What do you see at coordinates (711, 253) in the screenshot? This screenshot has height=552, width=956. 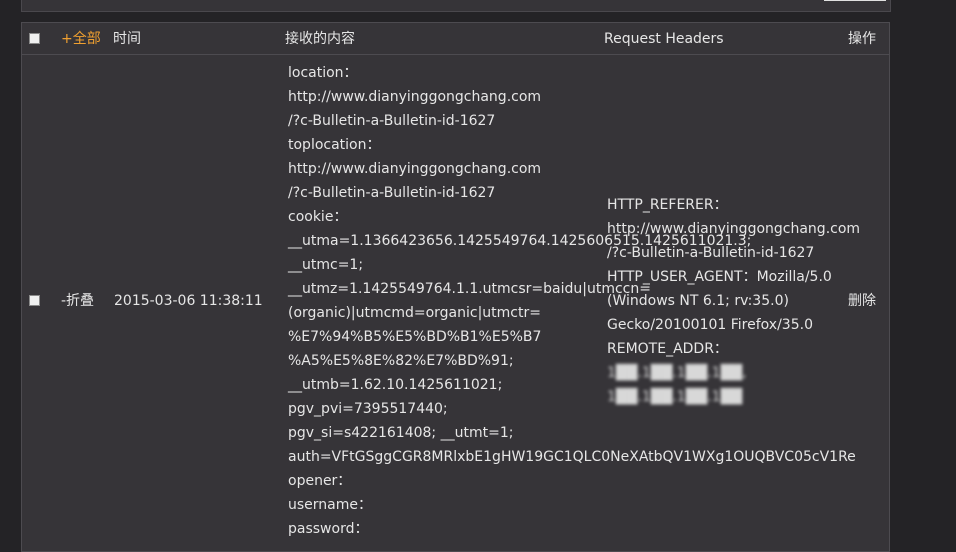 I see `header-line: /?c-Bulletin-a-Bulletin-id-1627` at bounding box center [711, 253].